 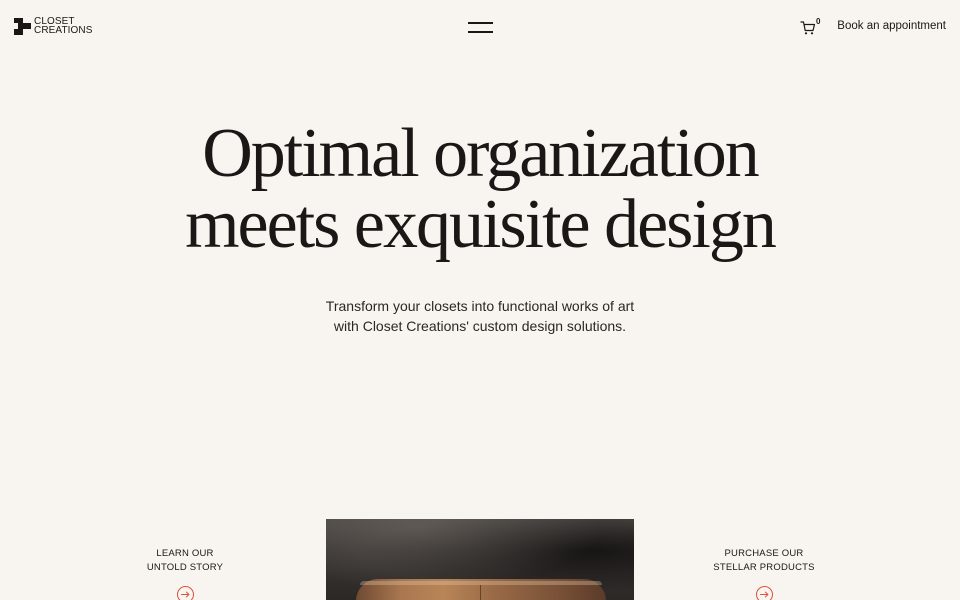 I want to click on brand-logo: CLOSET CREATIONS, so click(x=53, y=26).